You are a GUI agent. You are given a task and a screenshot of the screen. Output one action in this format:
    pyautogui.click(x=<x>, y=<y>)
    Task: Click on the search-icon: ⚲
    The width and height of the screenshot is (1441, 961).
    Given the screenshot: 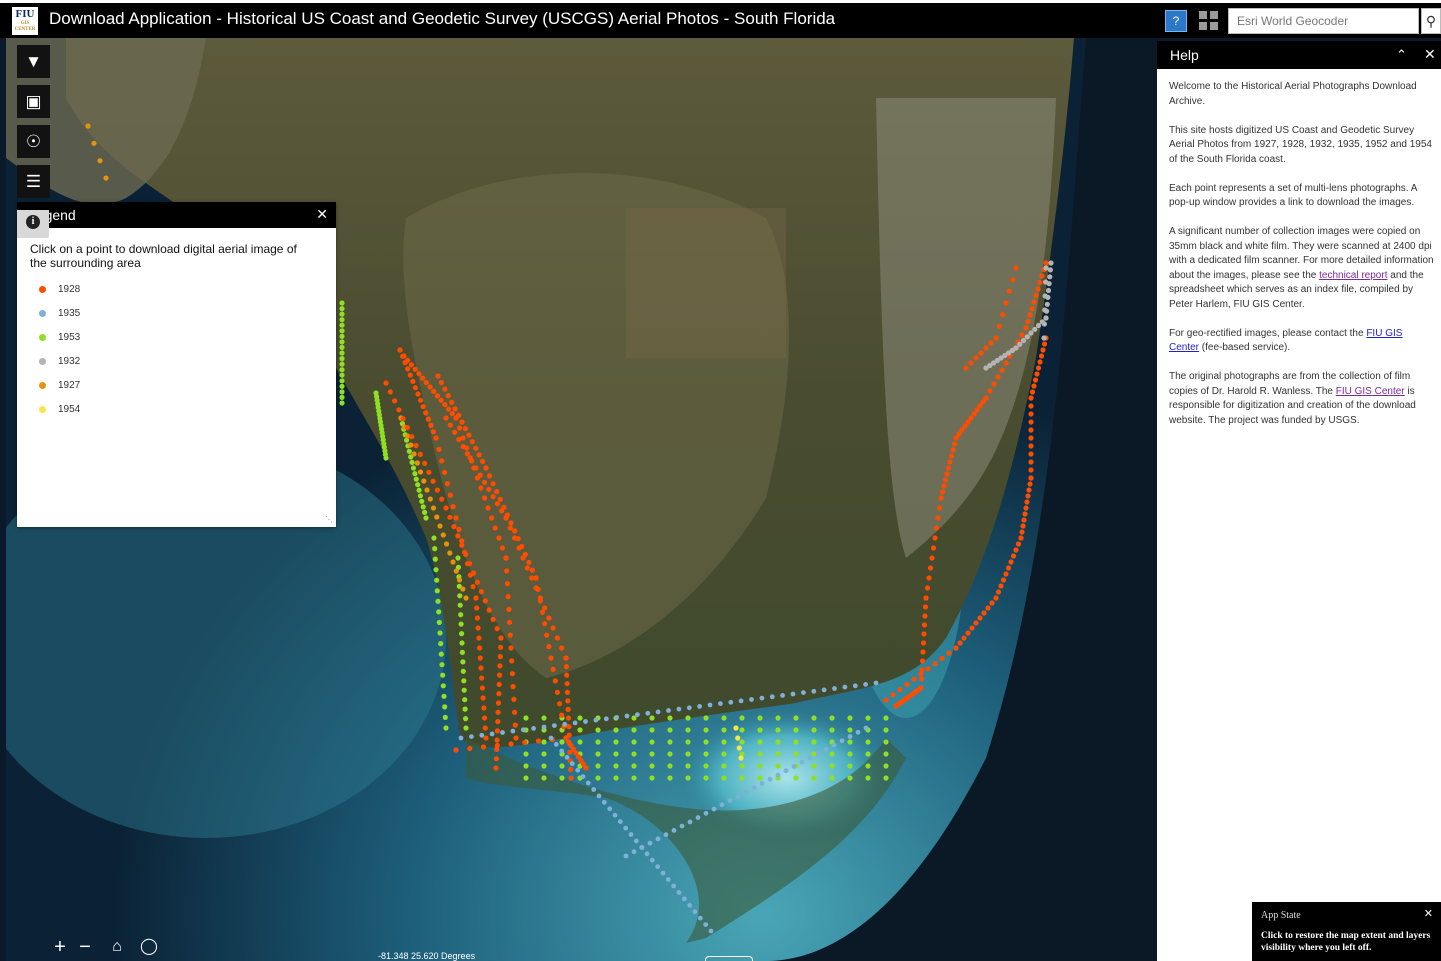 What is the action you would take?
    pyautogui.click(x=1431, y=21)
    